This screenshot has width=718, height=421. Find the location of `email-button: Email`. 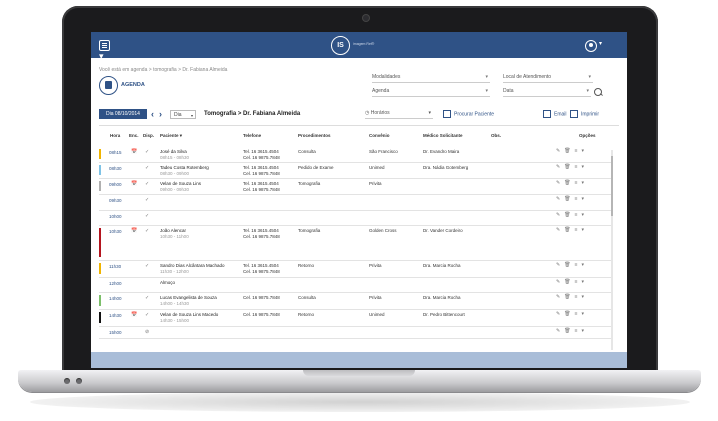

email-button: Email is located at coordinates (555, 114).